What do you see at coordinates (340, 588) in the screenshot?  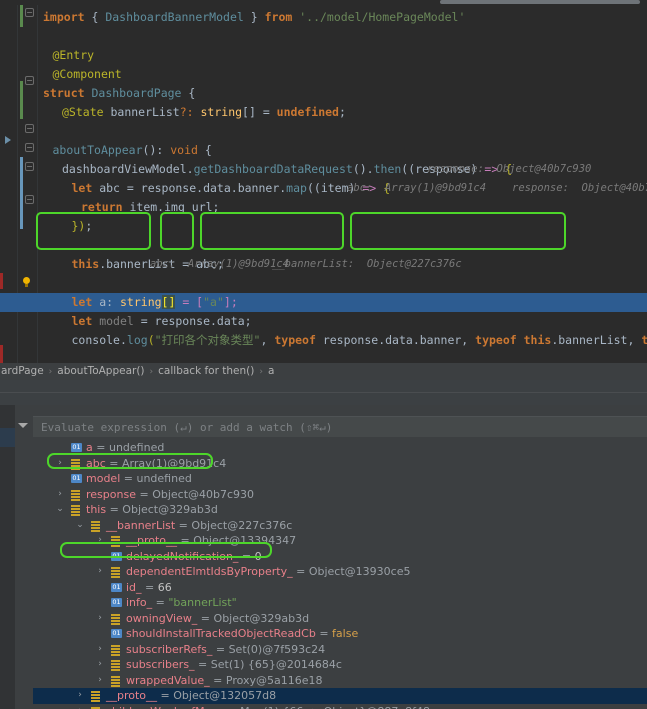 I see `variable-row: 01 id_ = 66` at bounding box center [340, 588].